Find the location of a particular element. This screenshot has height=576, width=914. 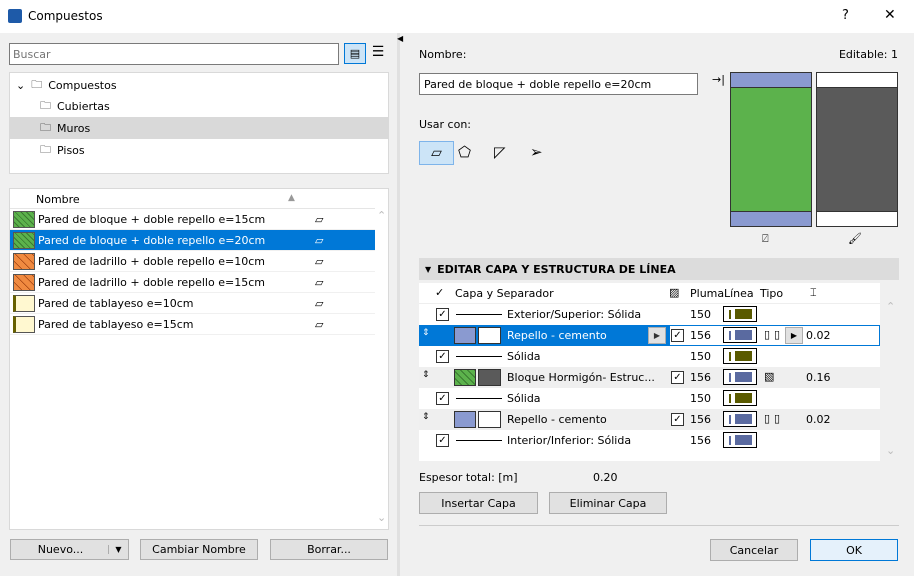

dropdown-arrow-icon: ▼ is located at coordinates (118, 549).